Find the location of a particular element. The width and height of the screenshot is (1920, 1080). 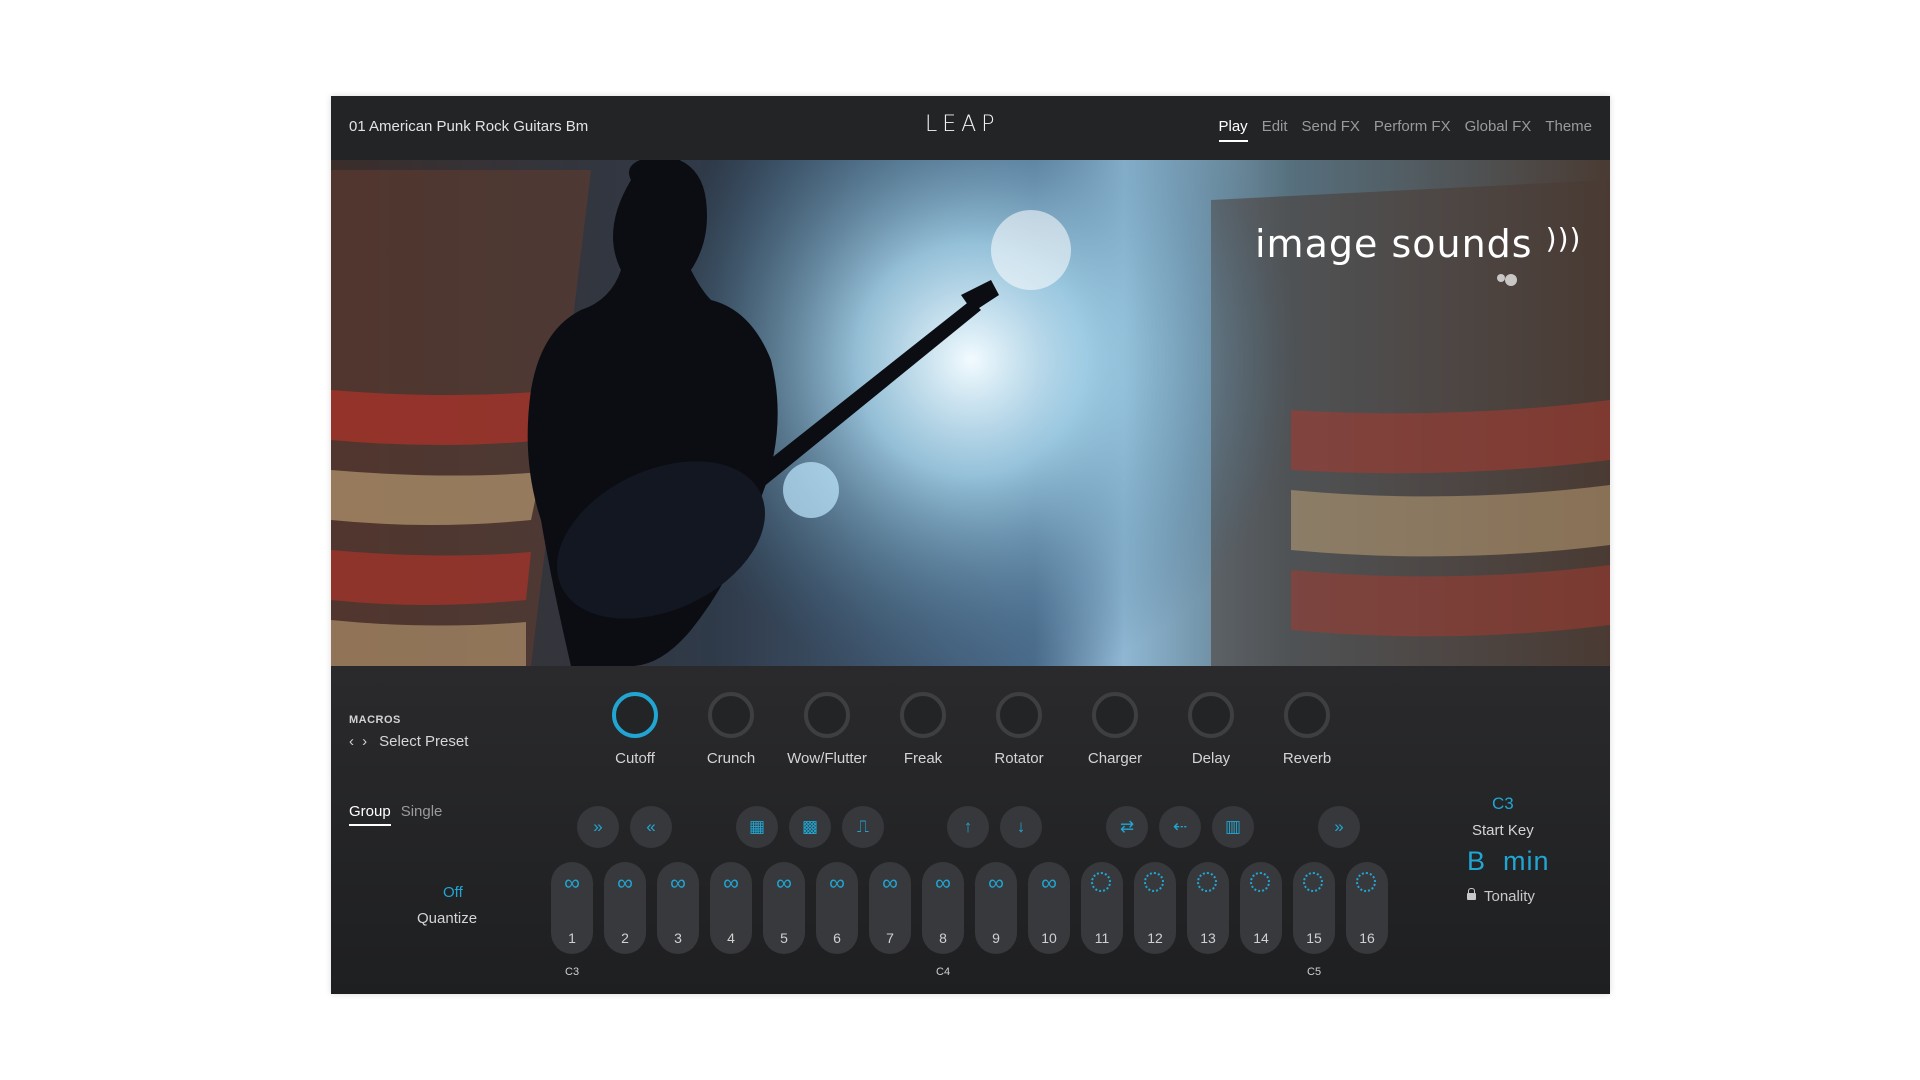

pad-number: 5 is located at coordinates (784, 938).